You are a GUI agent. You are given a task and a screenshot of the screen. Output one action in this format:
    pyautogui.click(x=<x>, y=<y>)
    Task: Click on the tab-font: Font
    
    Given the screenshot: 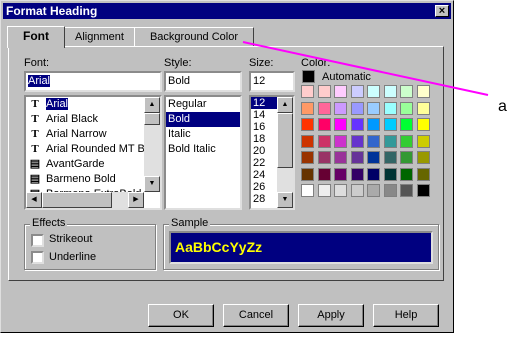 What is the action you would take?
    pyautogui.click(x=36, y=37)
    